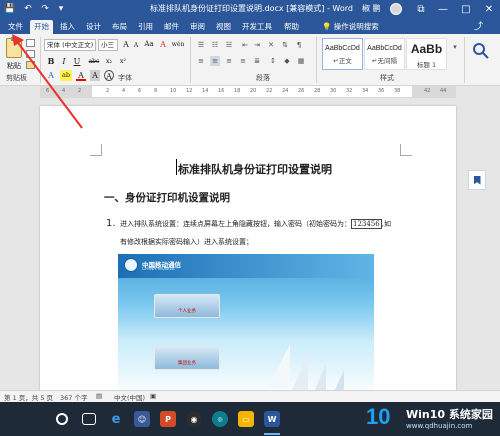 The image size is (500, 436). What do you see at coordinates (167, 197) in the screenshot?
I see `document-section-heading: 一、身份证打印机设置说明` at bounding box center [167, 197].